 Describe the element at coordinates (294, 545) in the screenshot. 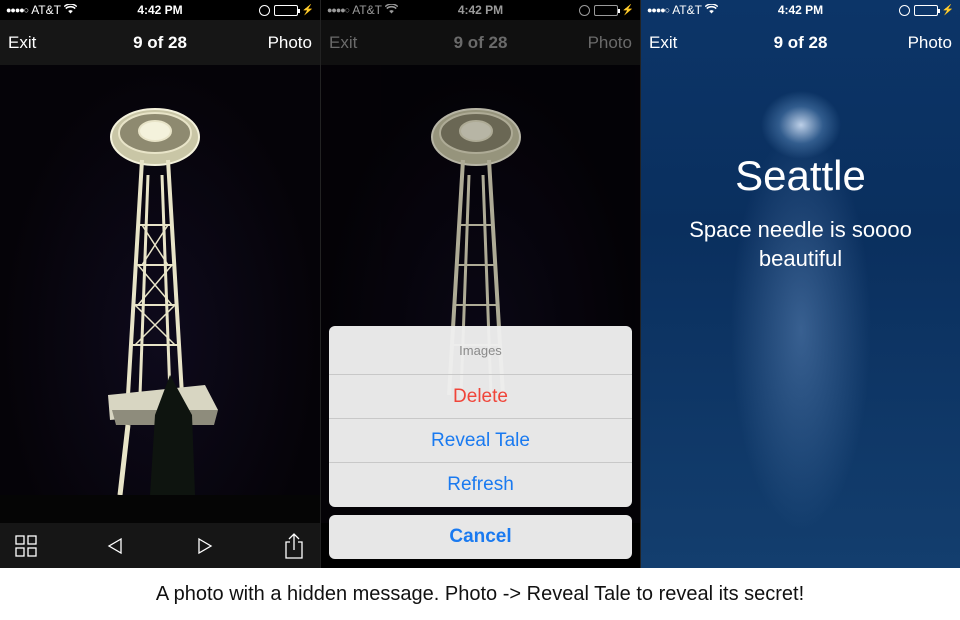

I see `share-icon` at that location.